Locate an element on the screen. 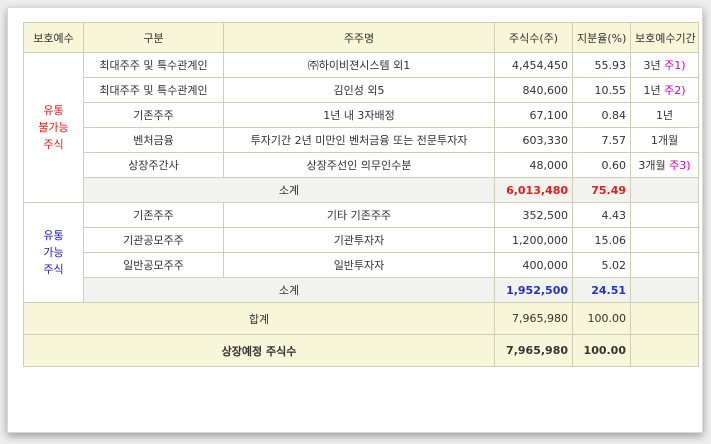 The width and height of the screenshot is (711, 444). cell-subtotal-shares: 1,952,500 is located at coordinates (533, 290).